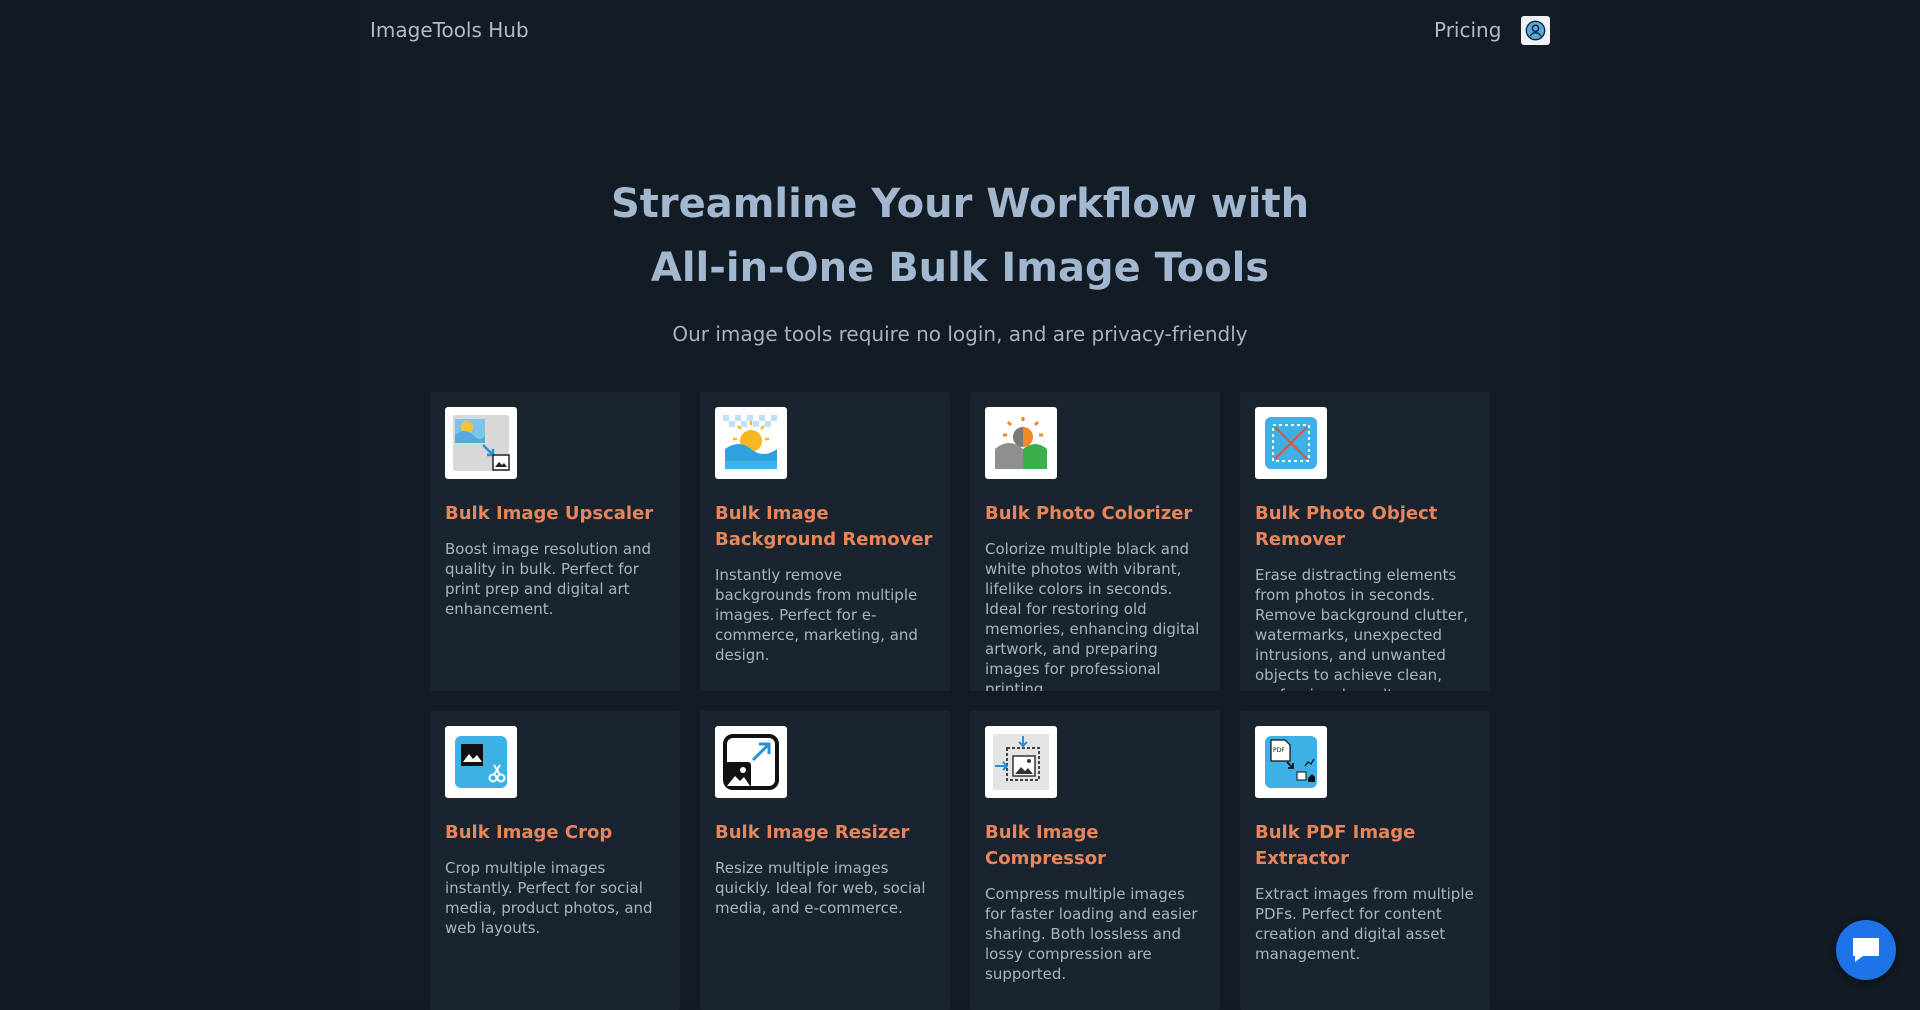  What do you see at coordinates (529, 832) in the screenshot?
I see `tool-title: Bulk Image Crop` at bounding box center [529, 832].